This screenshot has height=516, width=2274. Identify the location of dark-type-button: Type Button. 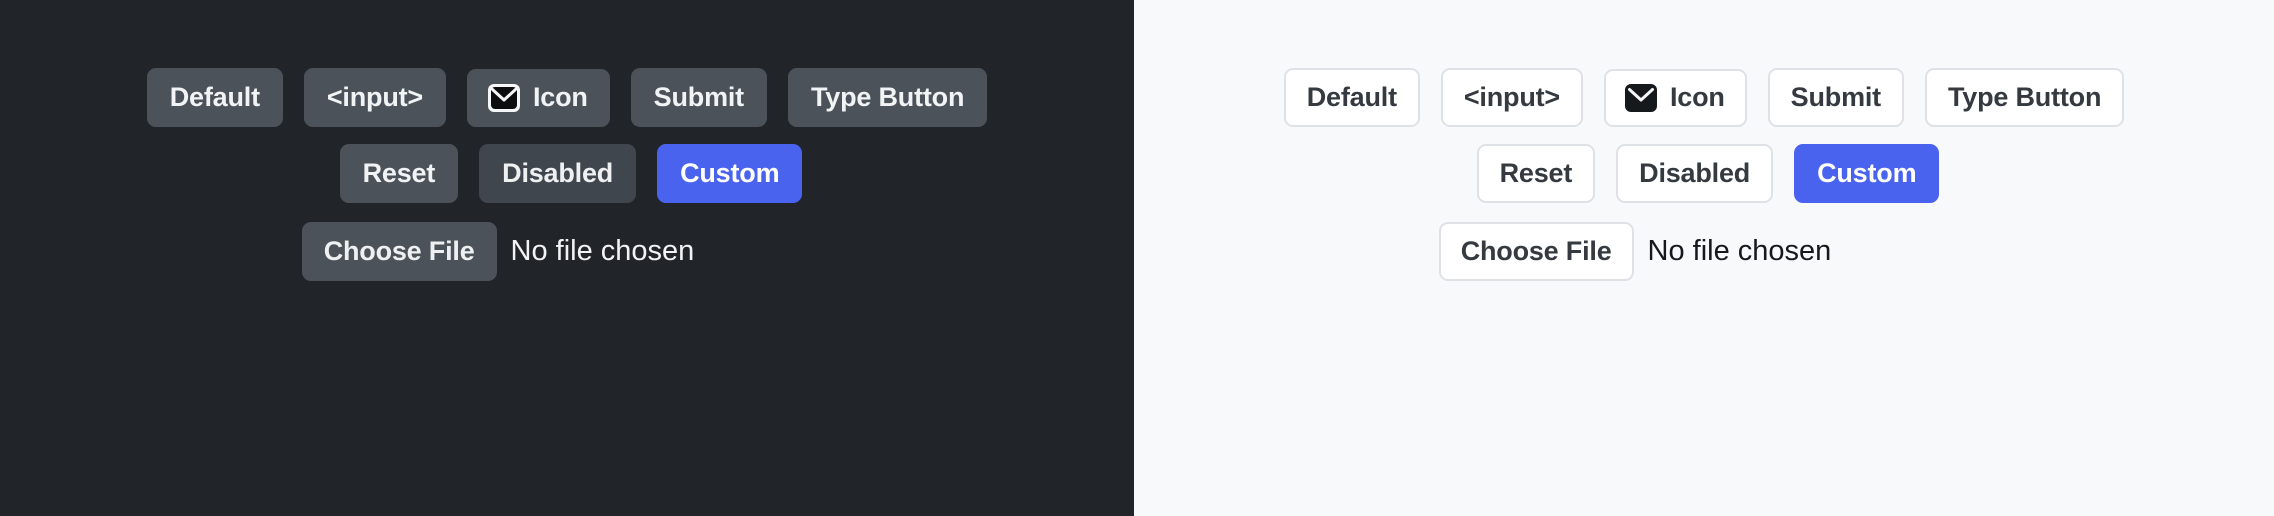
(887, 97).